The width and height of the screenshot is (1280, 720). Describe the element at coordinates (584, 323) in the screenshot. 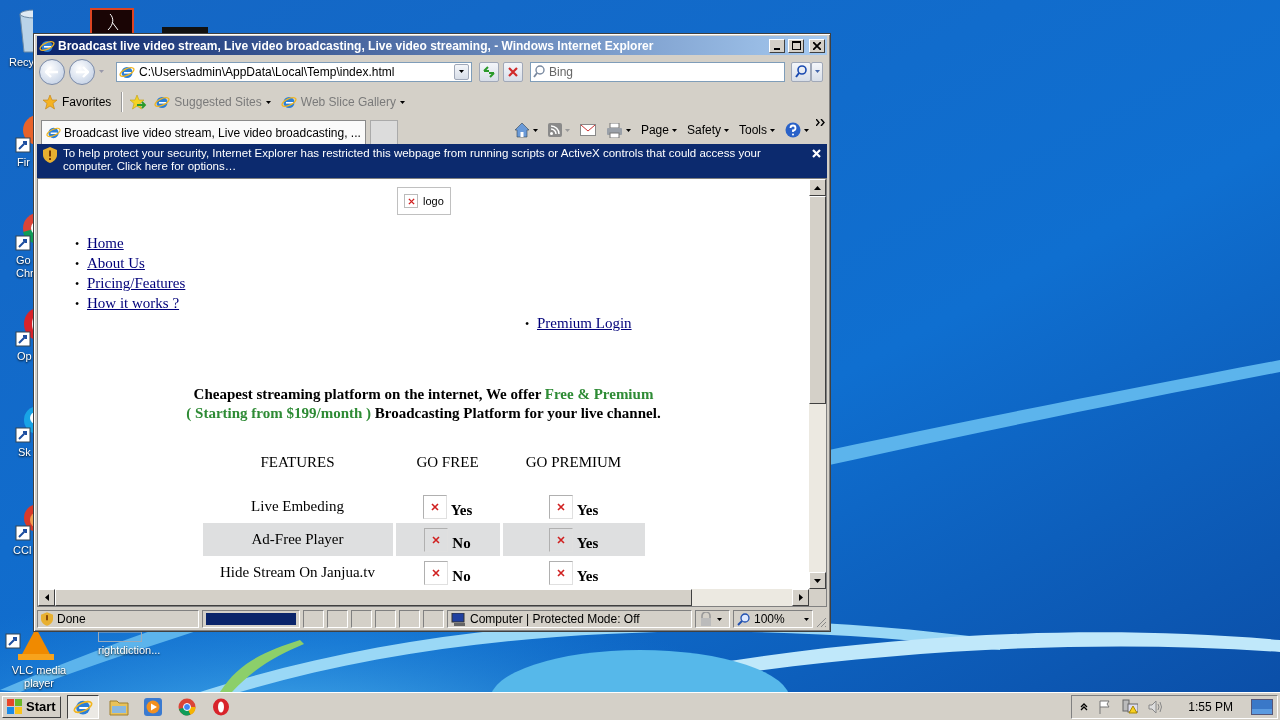

I see `login-link: Premium Login` at that location.